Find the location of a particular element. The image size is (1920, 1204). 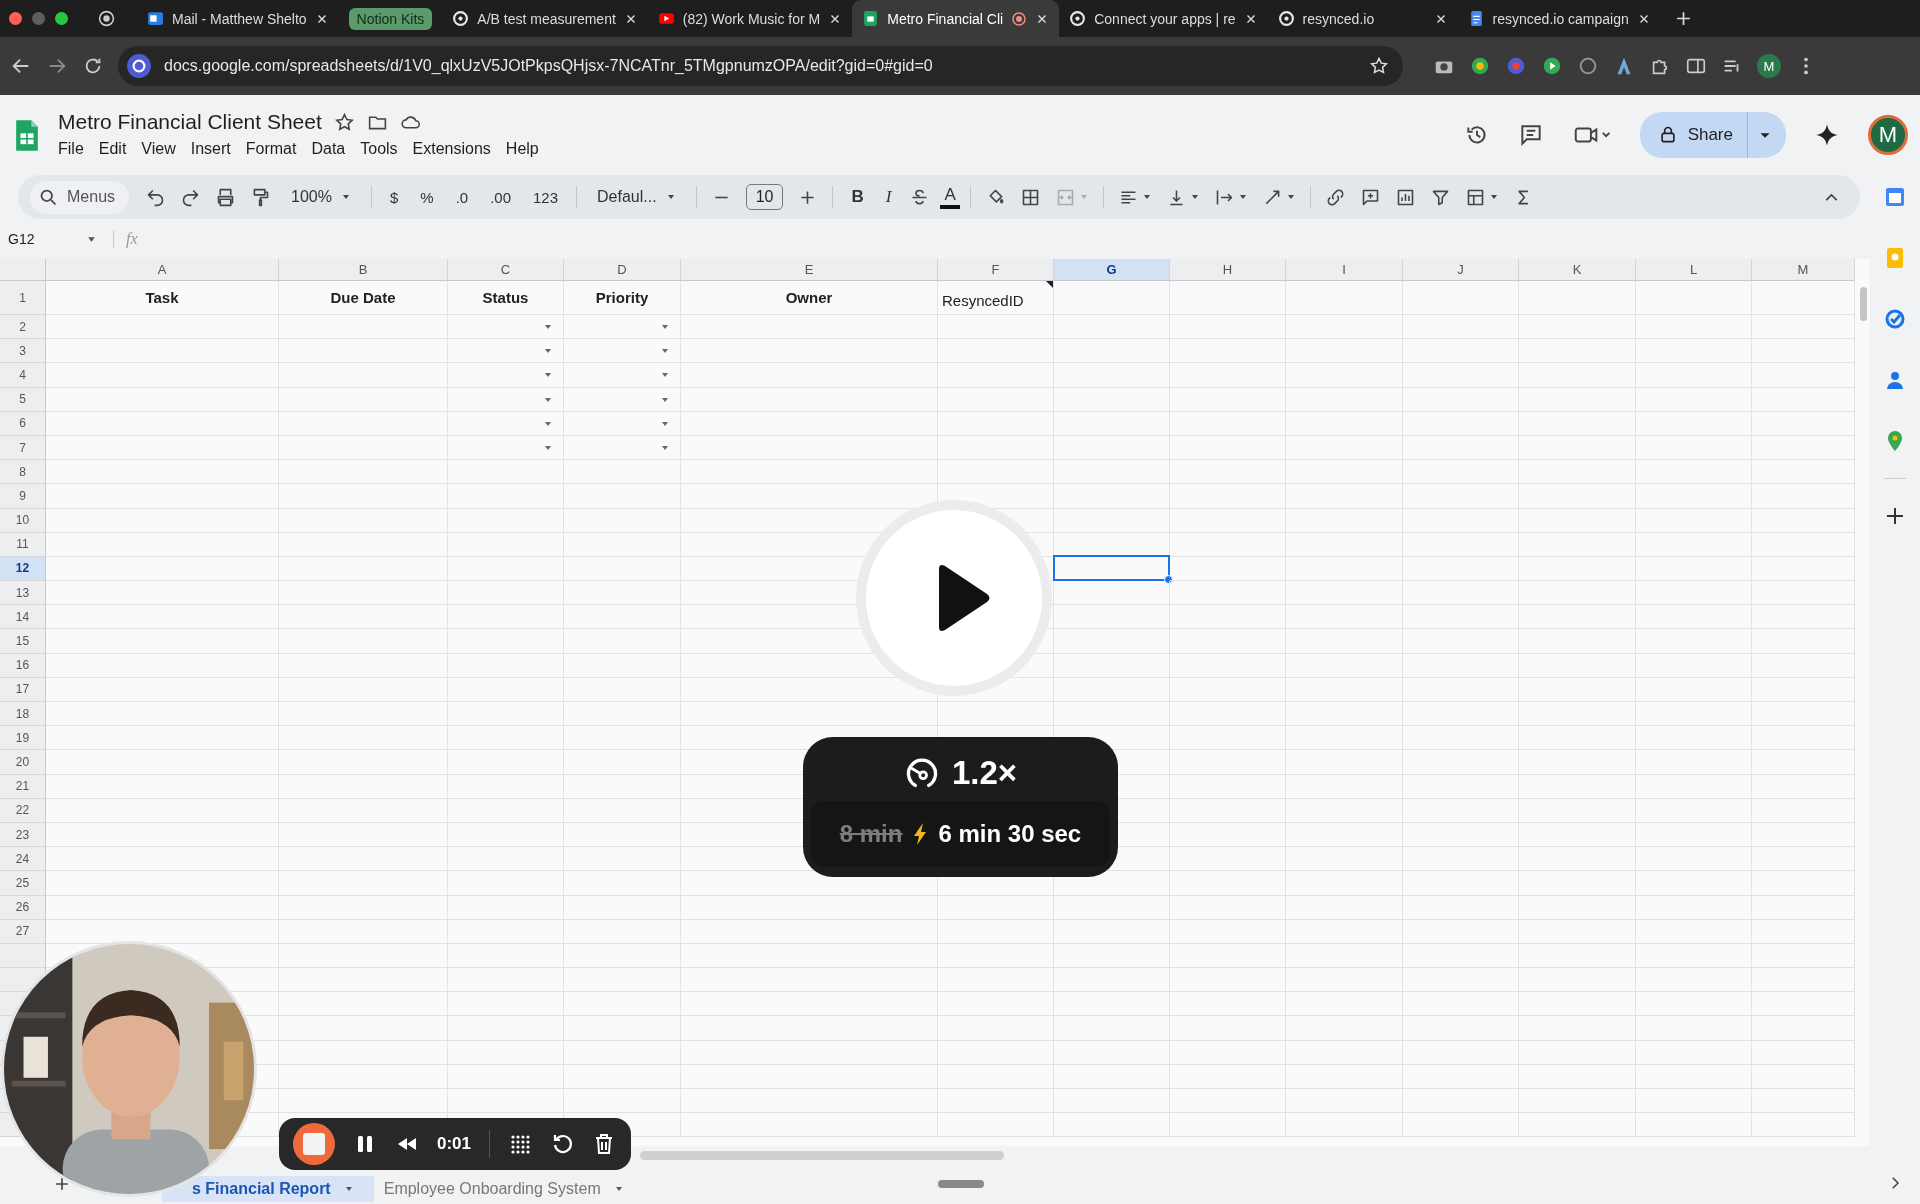

menu-item: View is located at coordinates (162, 149).